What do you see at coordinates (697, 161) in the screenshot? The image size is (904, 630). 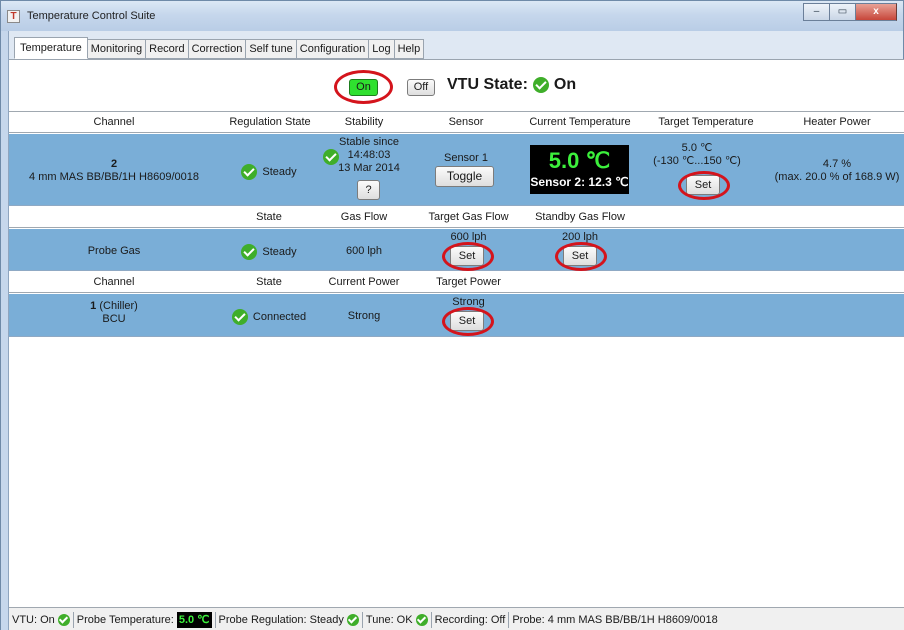 I see `target-temperature-range: (-130 ℃...150 ℃)` at bounding box center [697, 161].